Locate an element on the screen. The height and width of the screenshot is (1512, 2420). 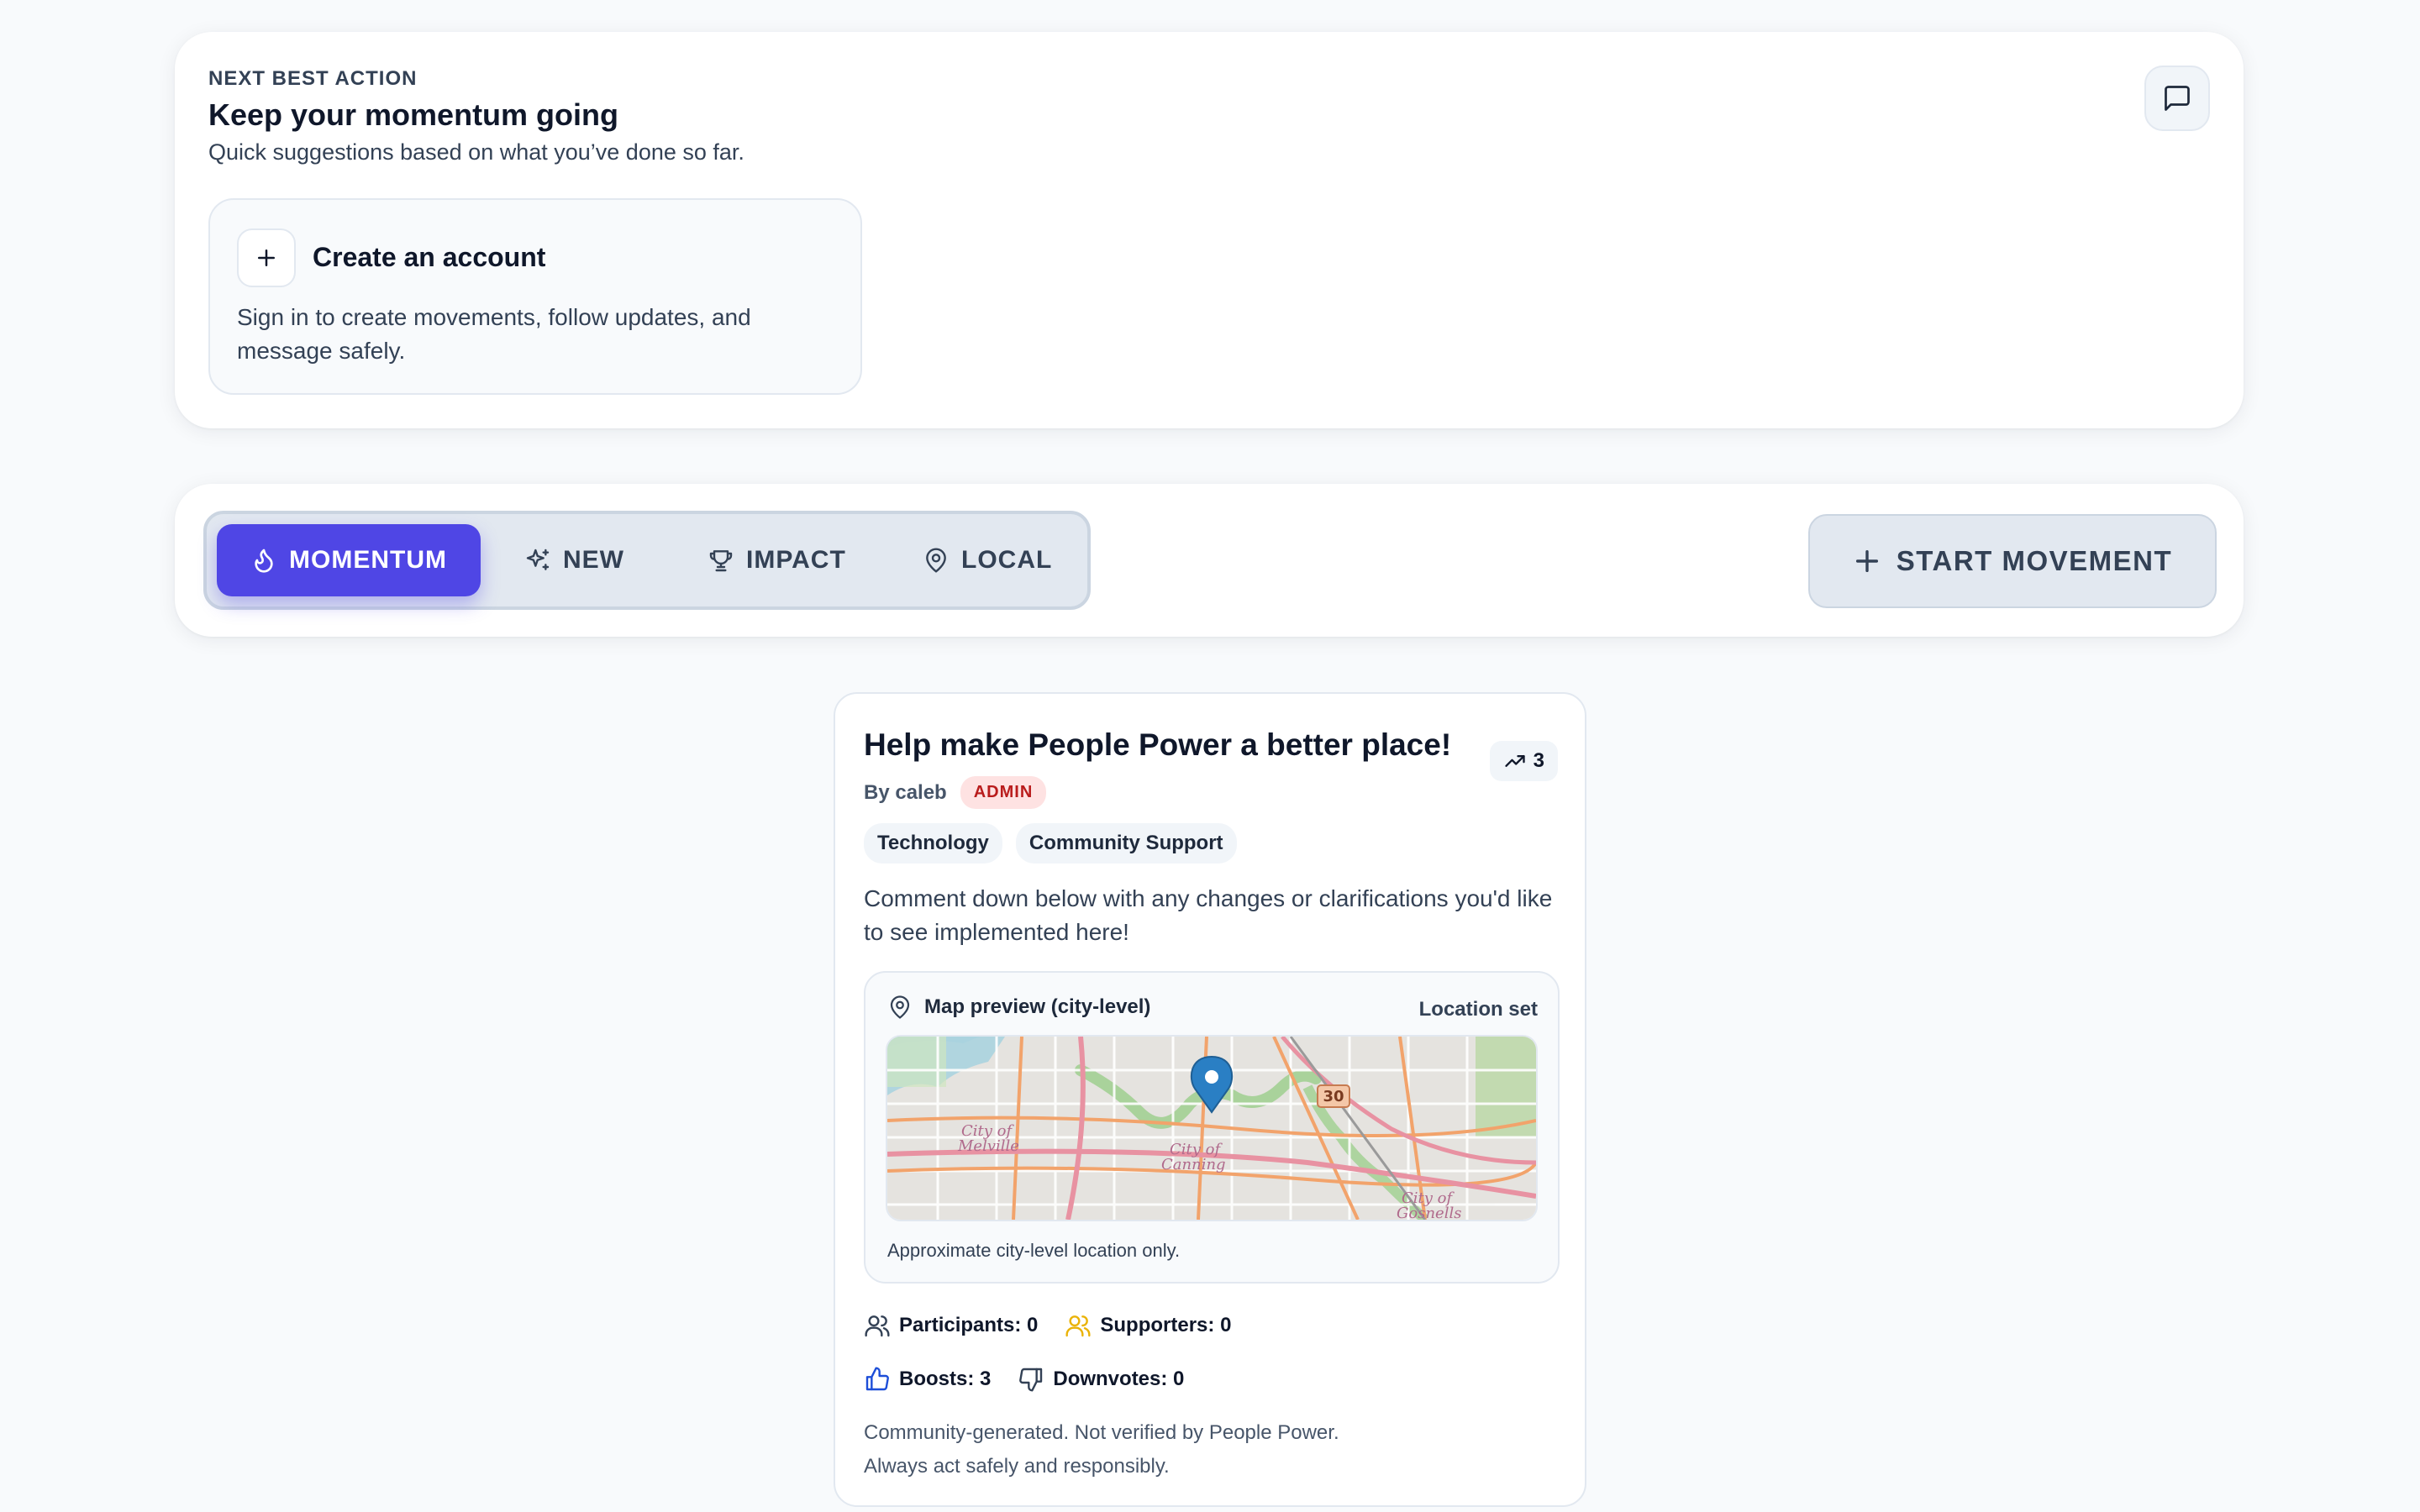
downvote-button: Downvotes: 0 is located at coordinates (1101, 1379).